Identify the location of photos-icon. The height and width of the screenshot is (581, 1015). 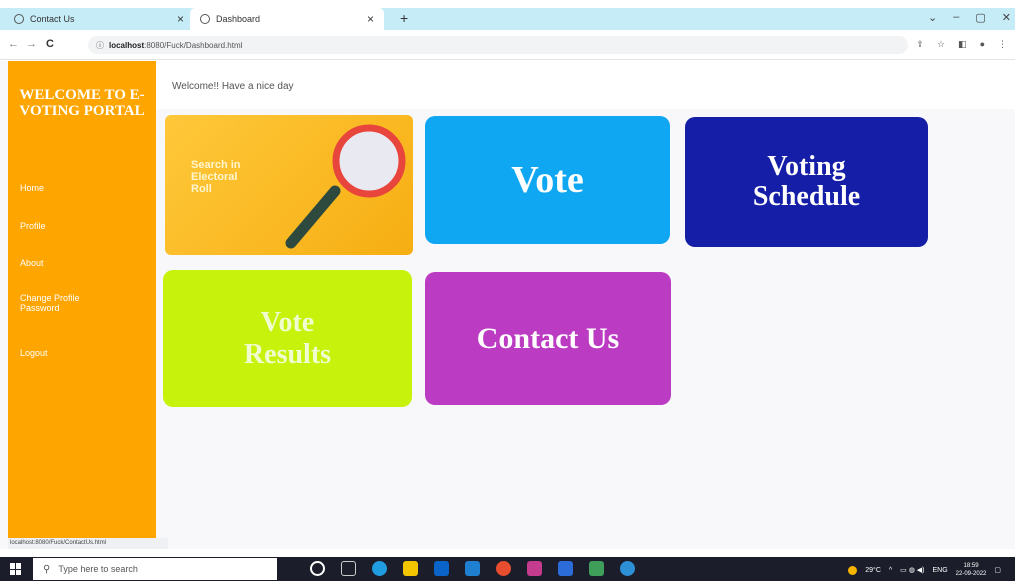
(565, 568).